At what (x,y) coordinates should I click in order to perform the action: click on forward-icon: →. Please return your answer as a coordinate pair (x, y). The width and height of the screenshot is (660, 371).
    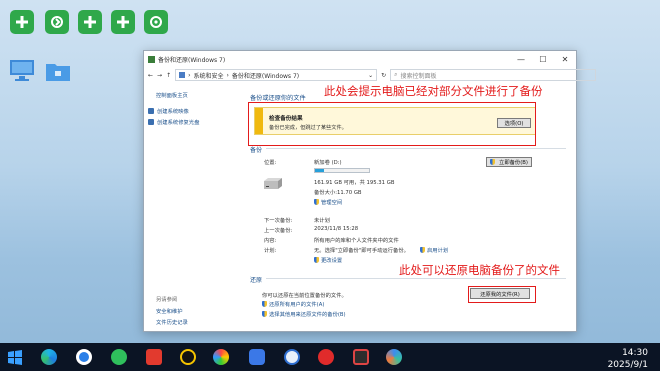
    Looking at the image, I should click on (159, 75).